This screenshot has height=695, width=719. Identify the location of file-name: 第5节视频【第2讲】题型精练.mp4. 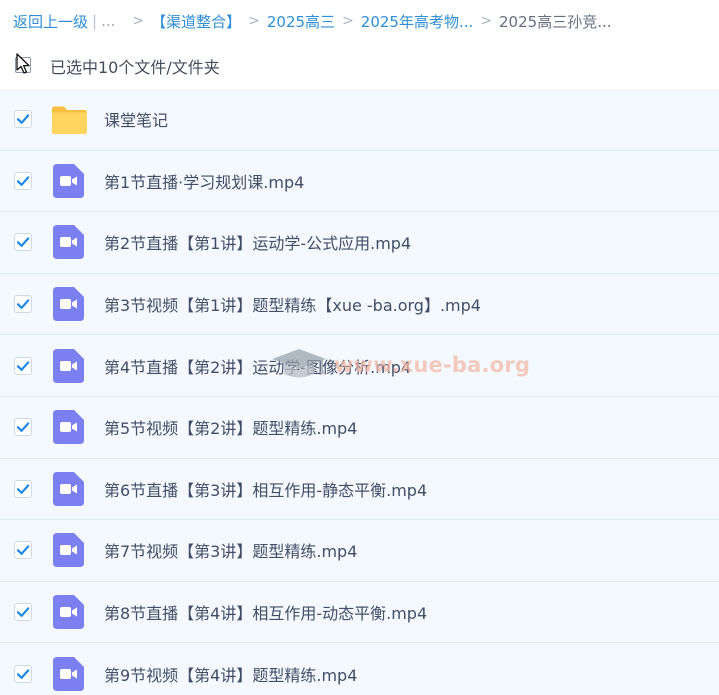
(230, 427).